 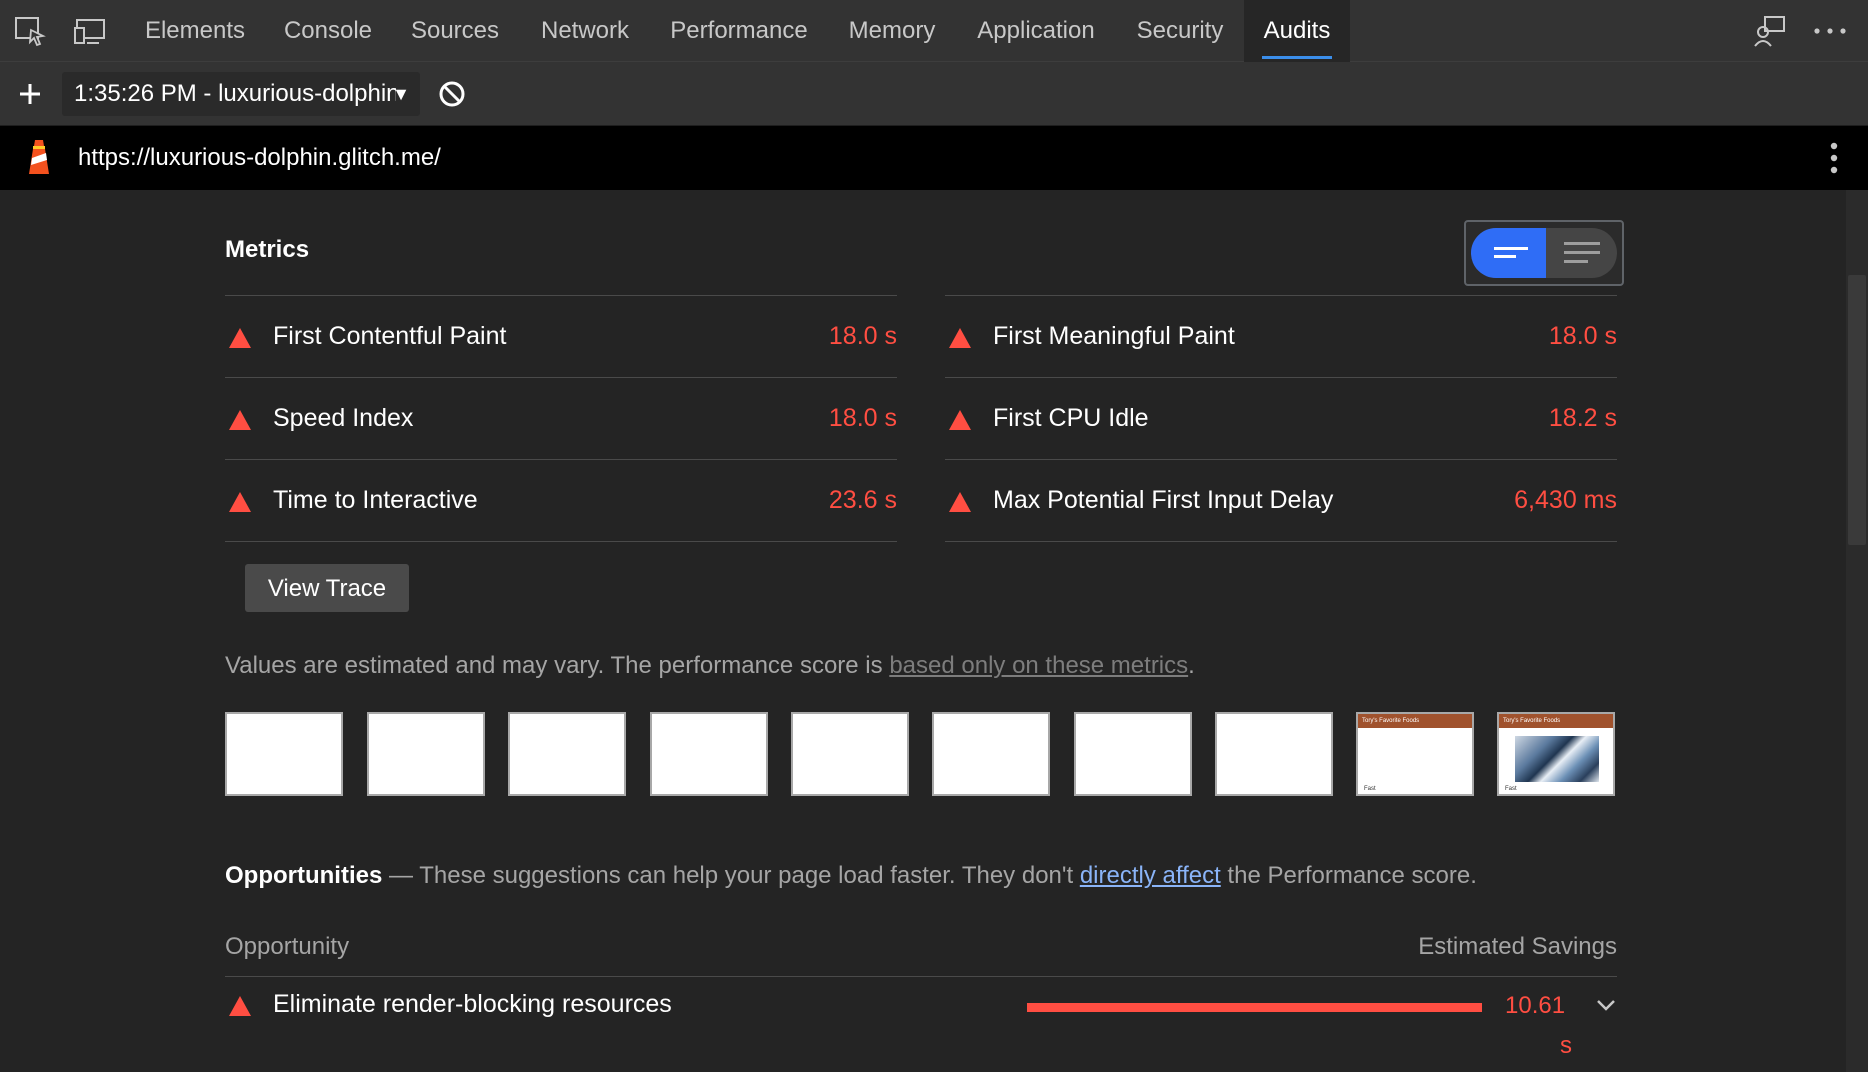 What do you see at coordinates (1606, 1007) in the screenshot?
I see `chevron-down-icon` at bounding box center [1606, 1007].